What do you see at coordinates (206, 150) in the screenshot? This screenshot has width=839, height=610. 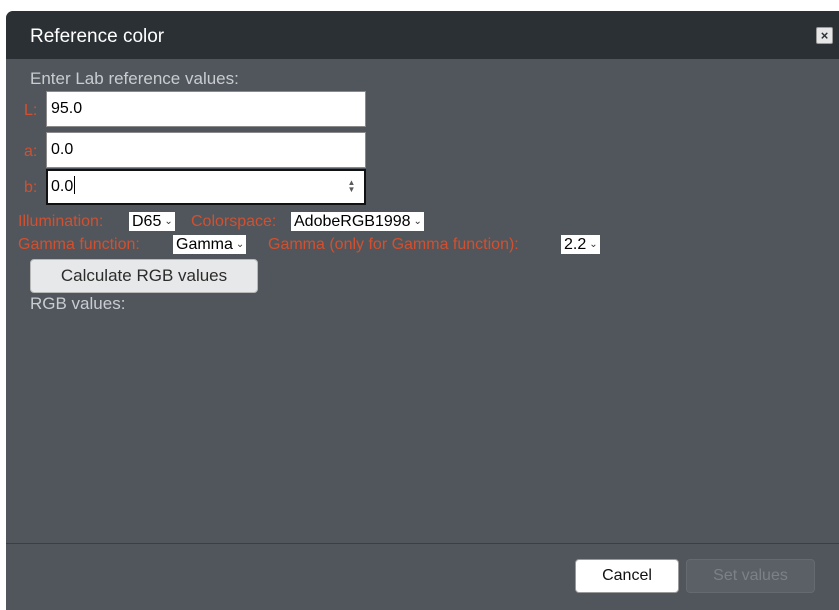 I see `a-input: 0.0` at bounding box center [206, 150].